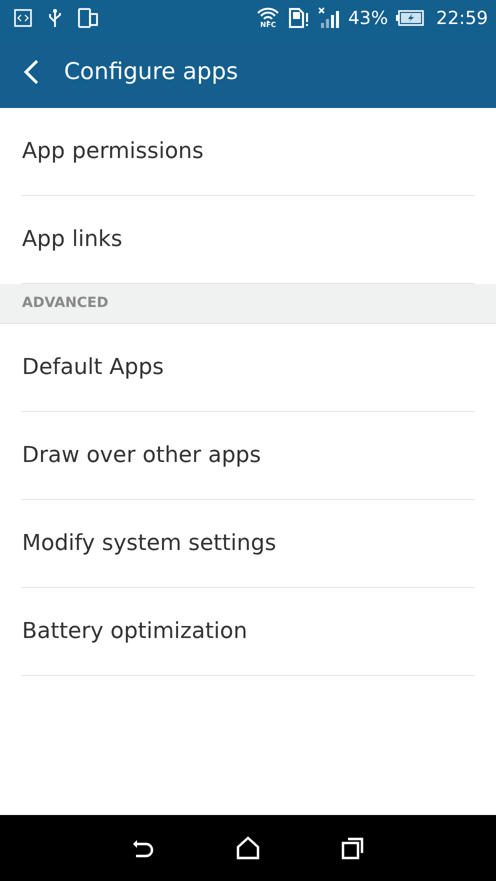 The image size is (496, 881). I want to click on settings-item: Draw over other apps, so click(141, 455).